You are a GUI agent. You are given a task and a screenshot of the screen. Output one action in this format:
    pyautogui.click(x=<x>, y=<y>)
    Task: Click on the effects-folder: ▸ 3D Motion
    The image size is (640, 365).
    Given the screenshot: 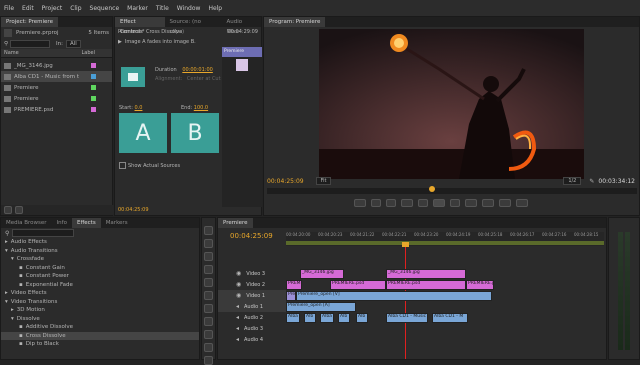 What is the action you would take?
    pyautogui.click(x=100, y=310)
    